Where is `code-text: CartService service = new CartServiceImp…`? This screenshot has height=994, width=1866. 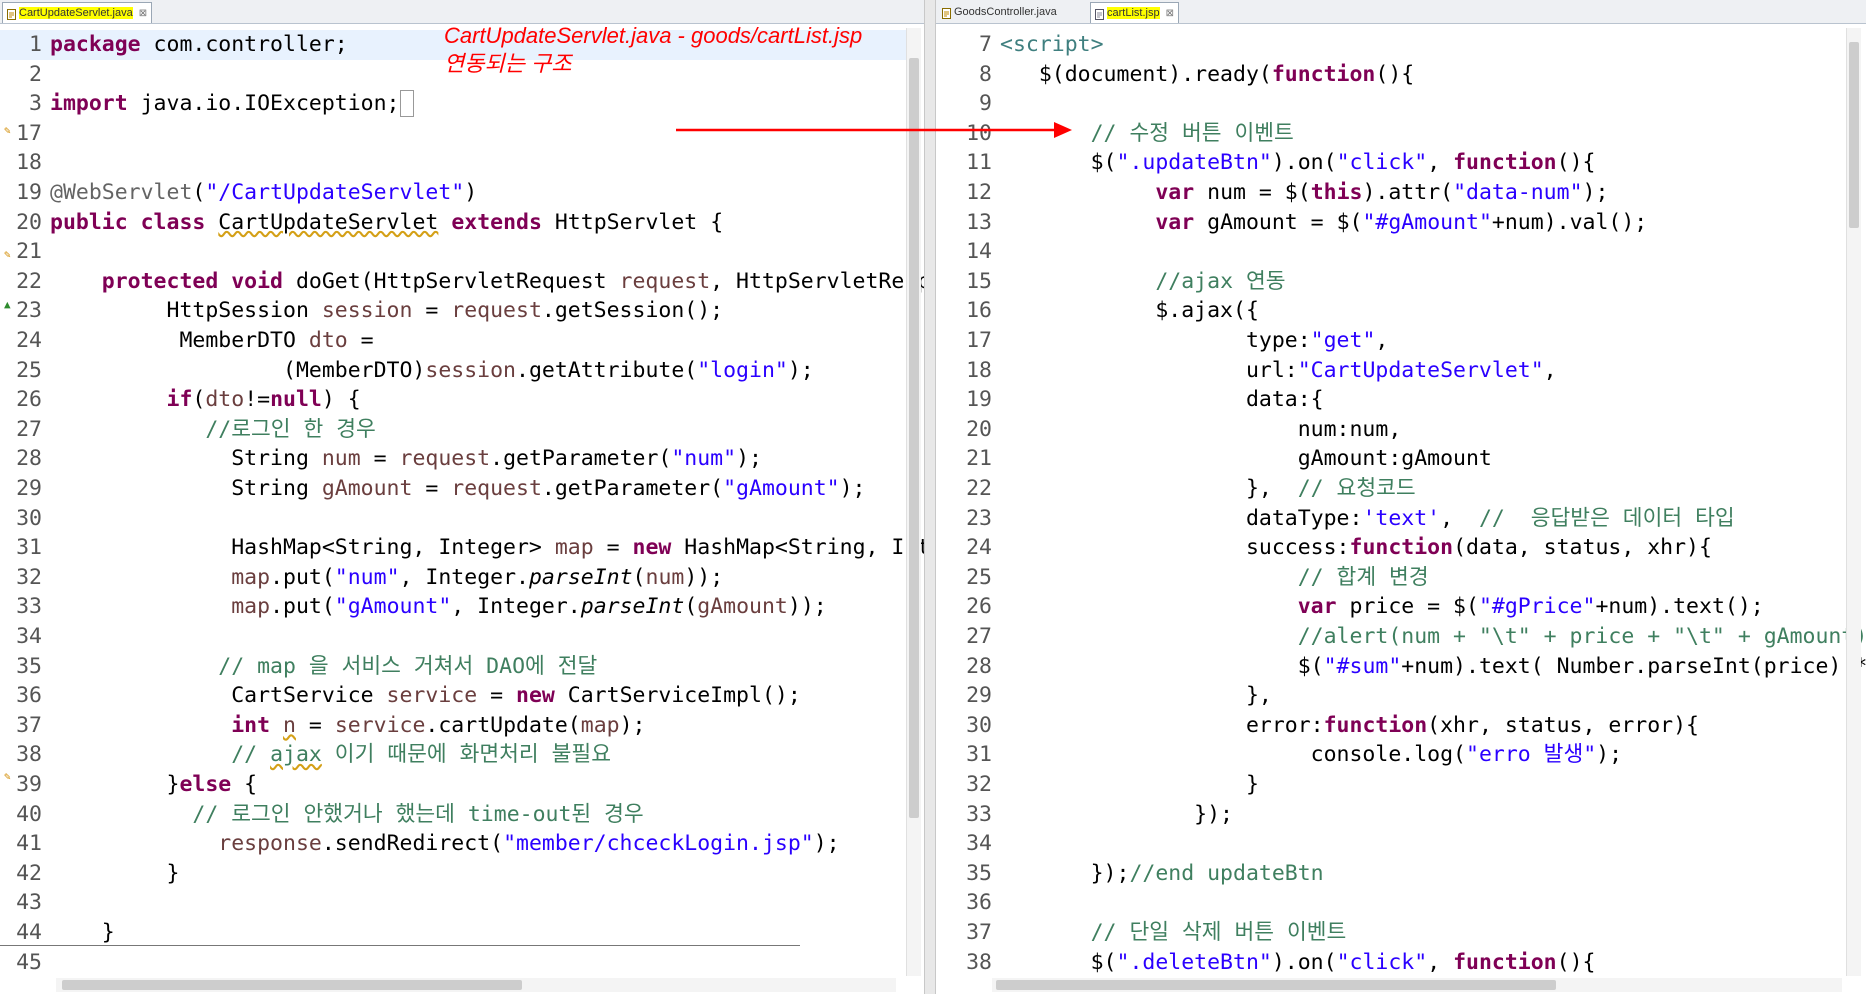
code-text: CartService service = new CartServiceImp… is located at coordinates (425, 696).